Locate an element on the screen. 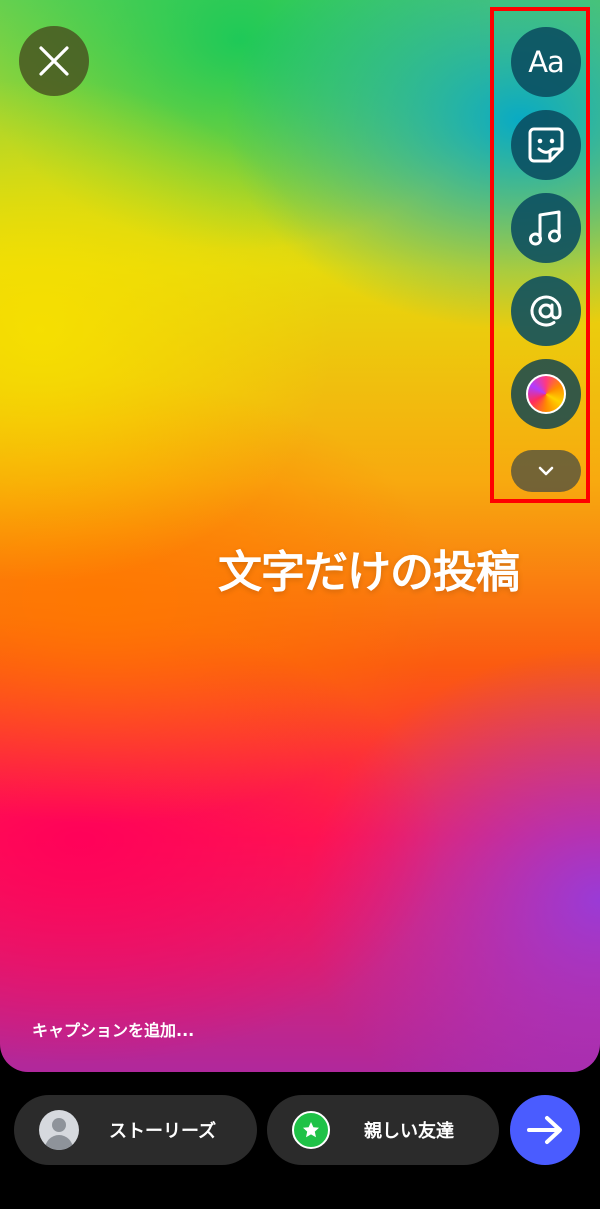 The image size is (600, 1209). close-friends-label: 親しい友達 is located at coordinates (409, 1131).